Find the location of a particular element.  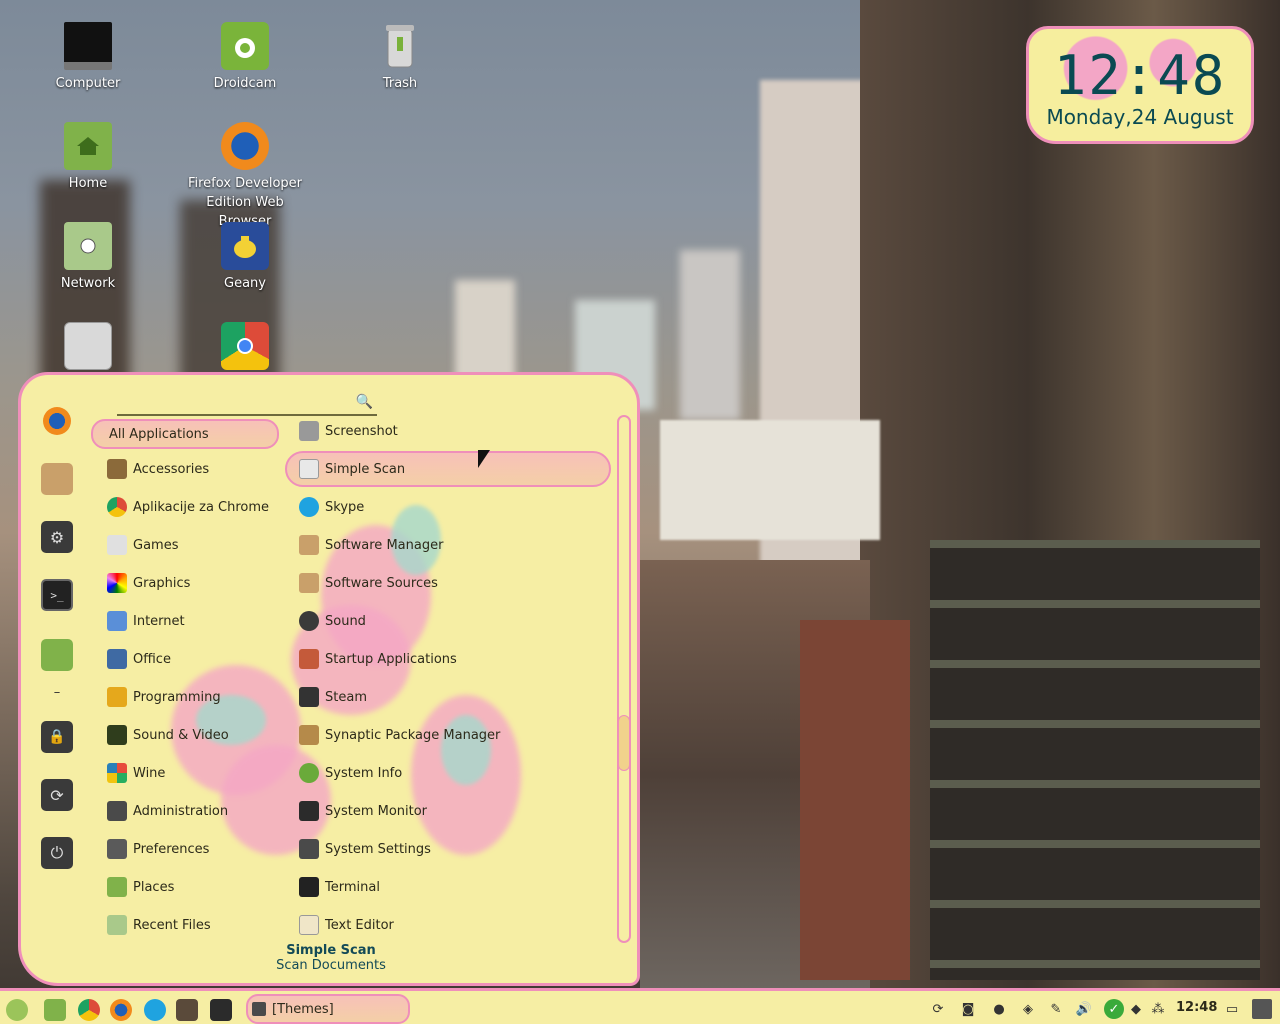

category-places: Places is located at coordinates (197, 887).